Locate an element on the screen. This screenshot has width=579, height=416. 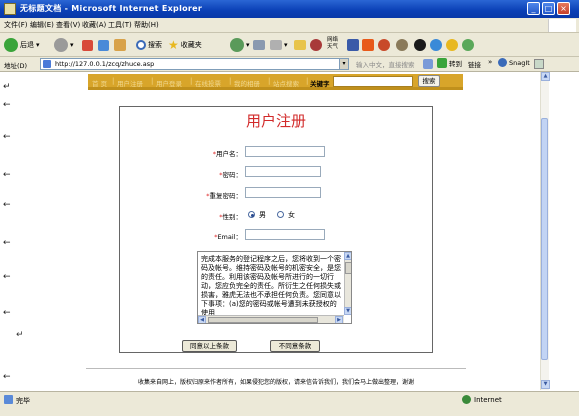
user-button is located at coordinates (402, 45).